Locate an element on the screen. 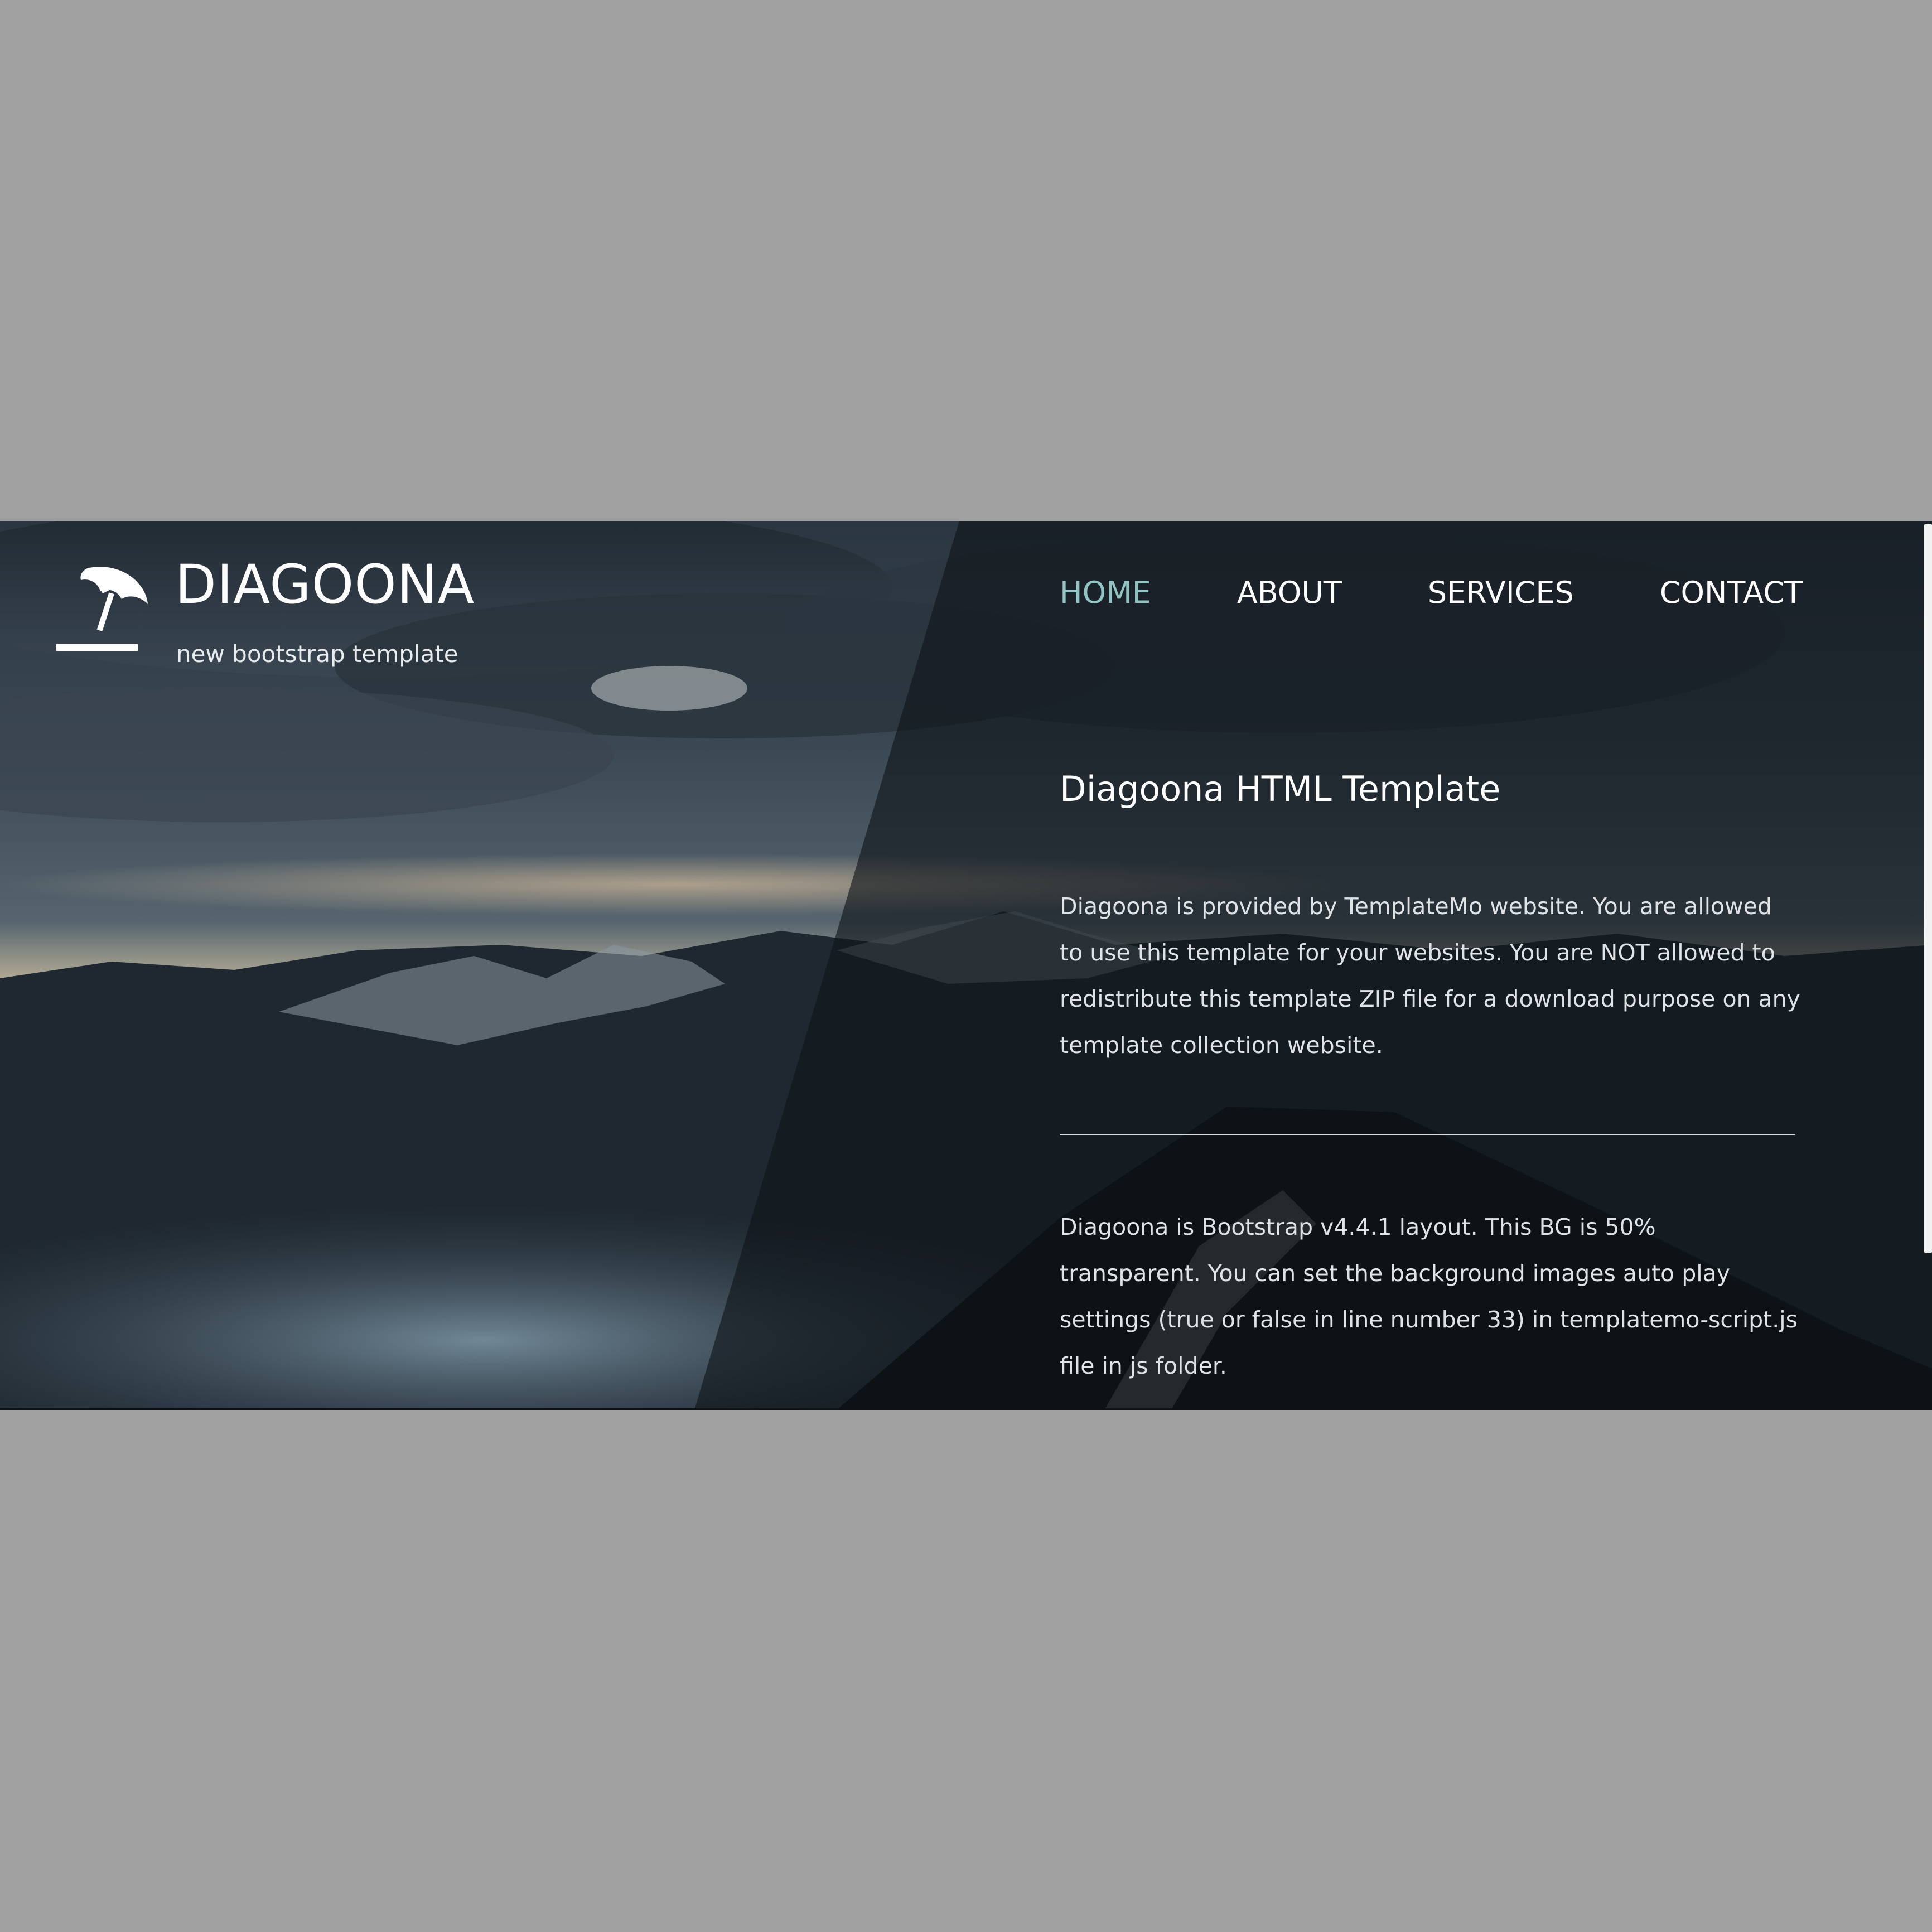 This screenshot has height=1932, width=1932. nav-home-link: HOME is located at coordinates (1105, 592).